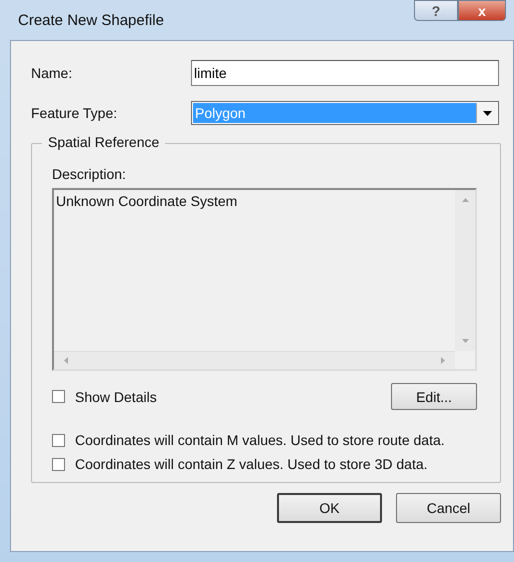  Describe the element at coordinates (260, 440) in the screenshot. I see `checkbox-label: Coordinates will contain M values. Used to store route data.` at that location.